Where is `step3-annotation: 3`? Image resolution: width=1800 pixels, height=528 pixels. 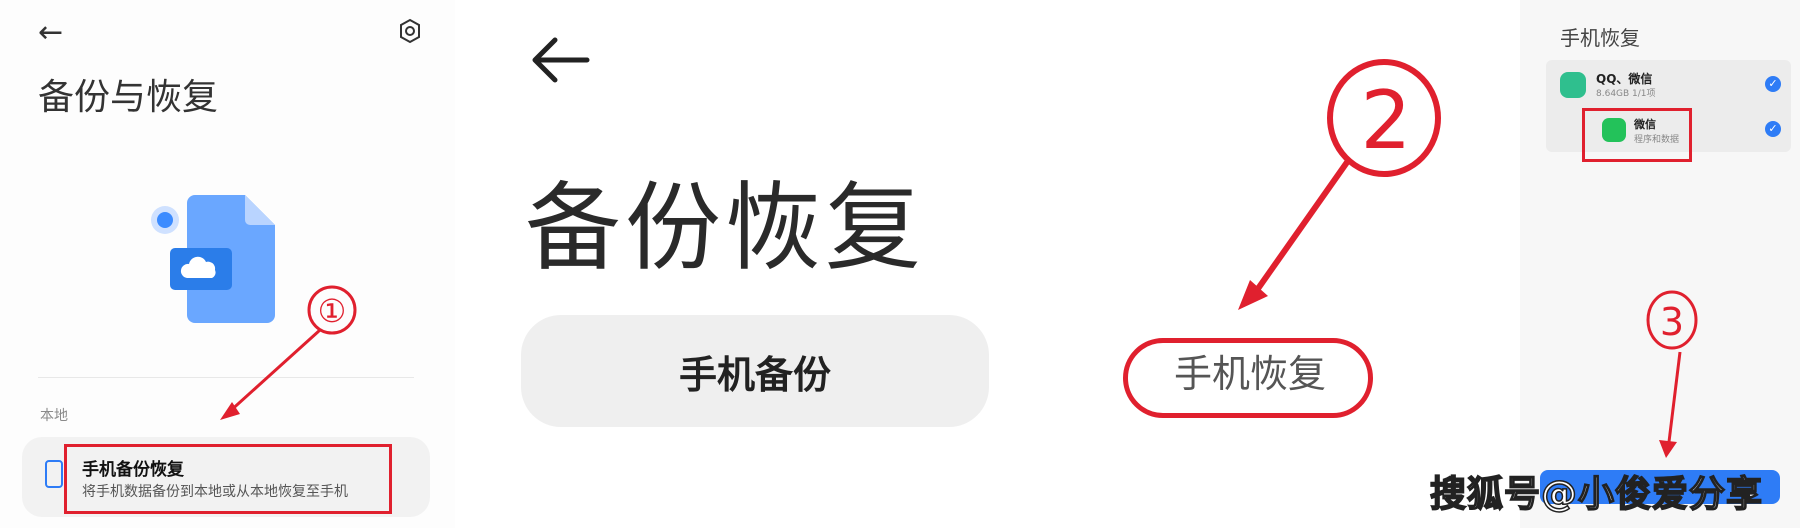
step3-annotation: 3 is located at coordinates (1672, 374).